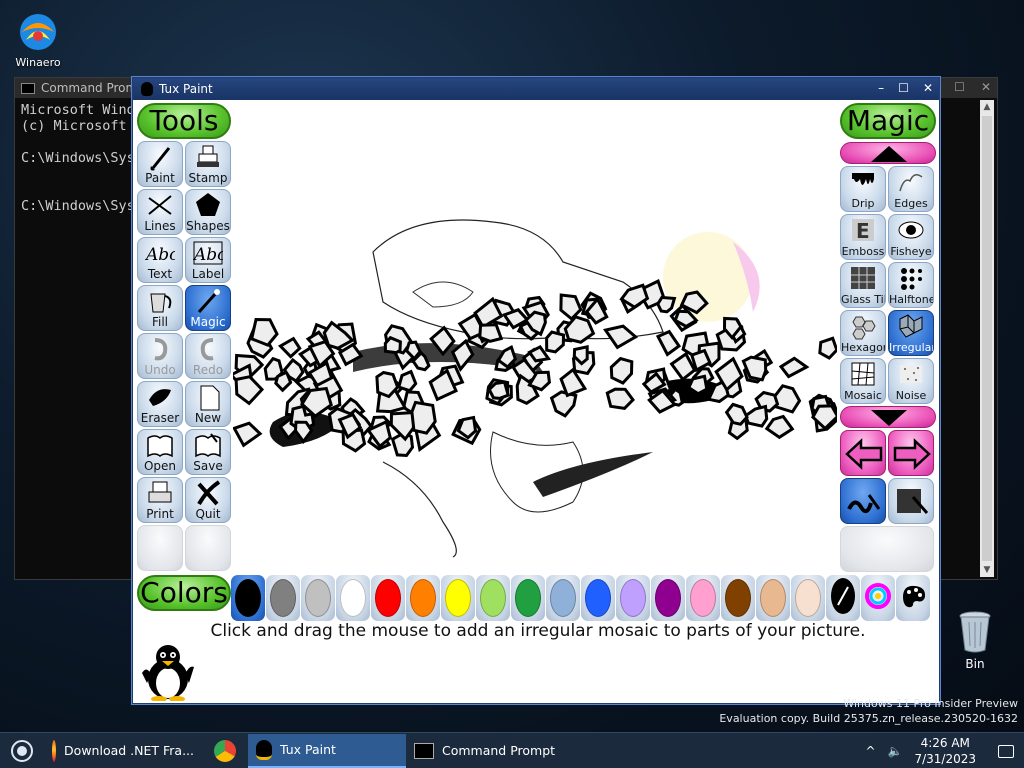  Describe the element at coordinates (895, 751) in the screenshot. I see `volume-muted-icon: 🔈` at that location.